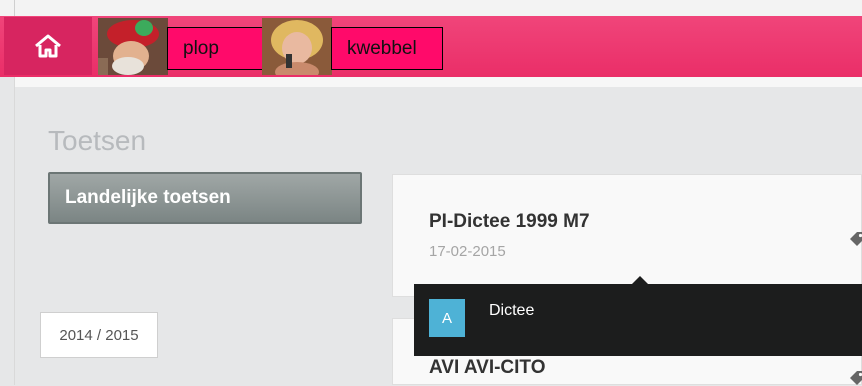  What do you see at coordinates (14, 231) in the screenshot?
I see `page-left-border` at bounding box center [14, 231].